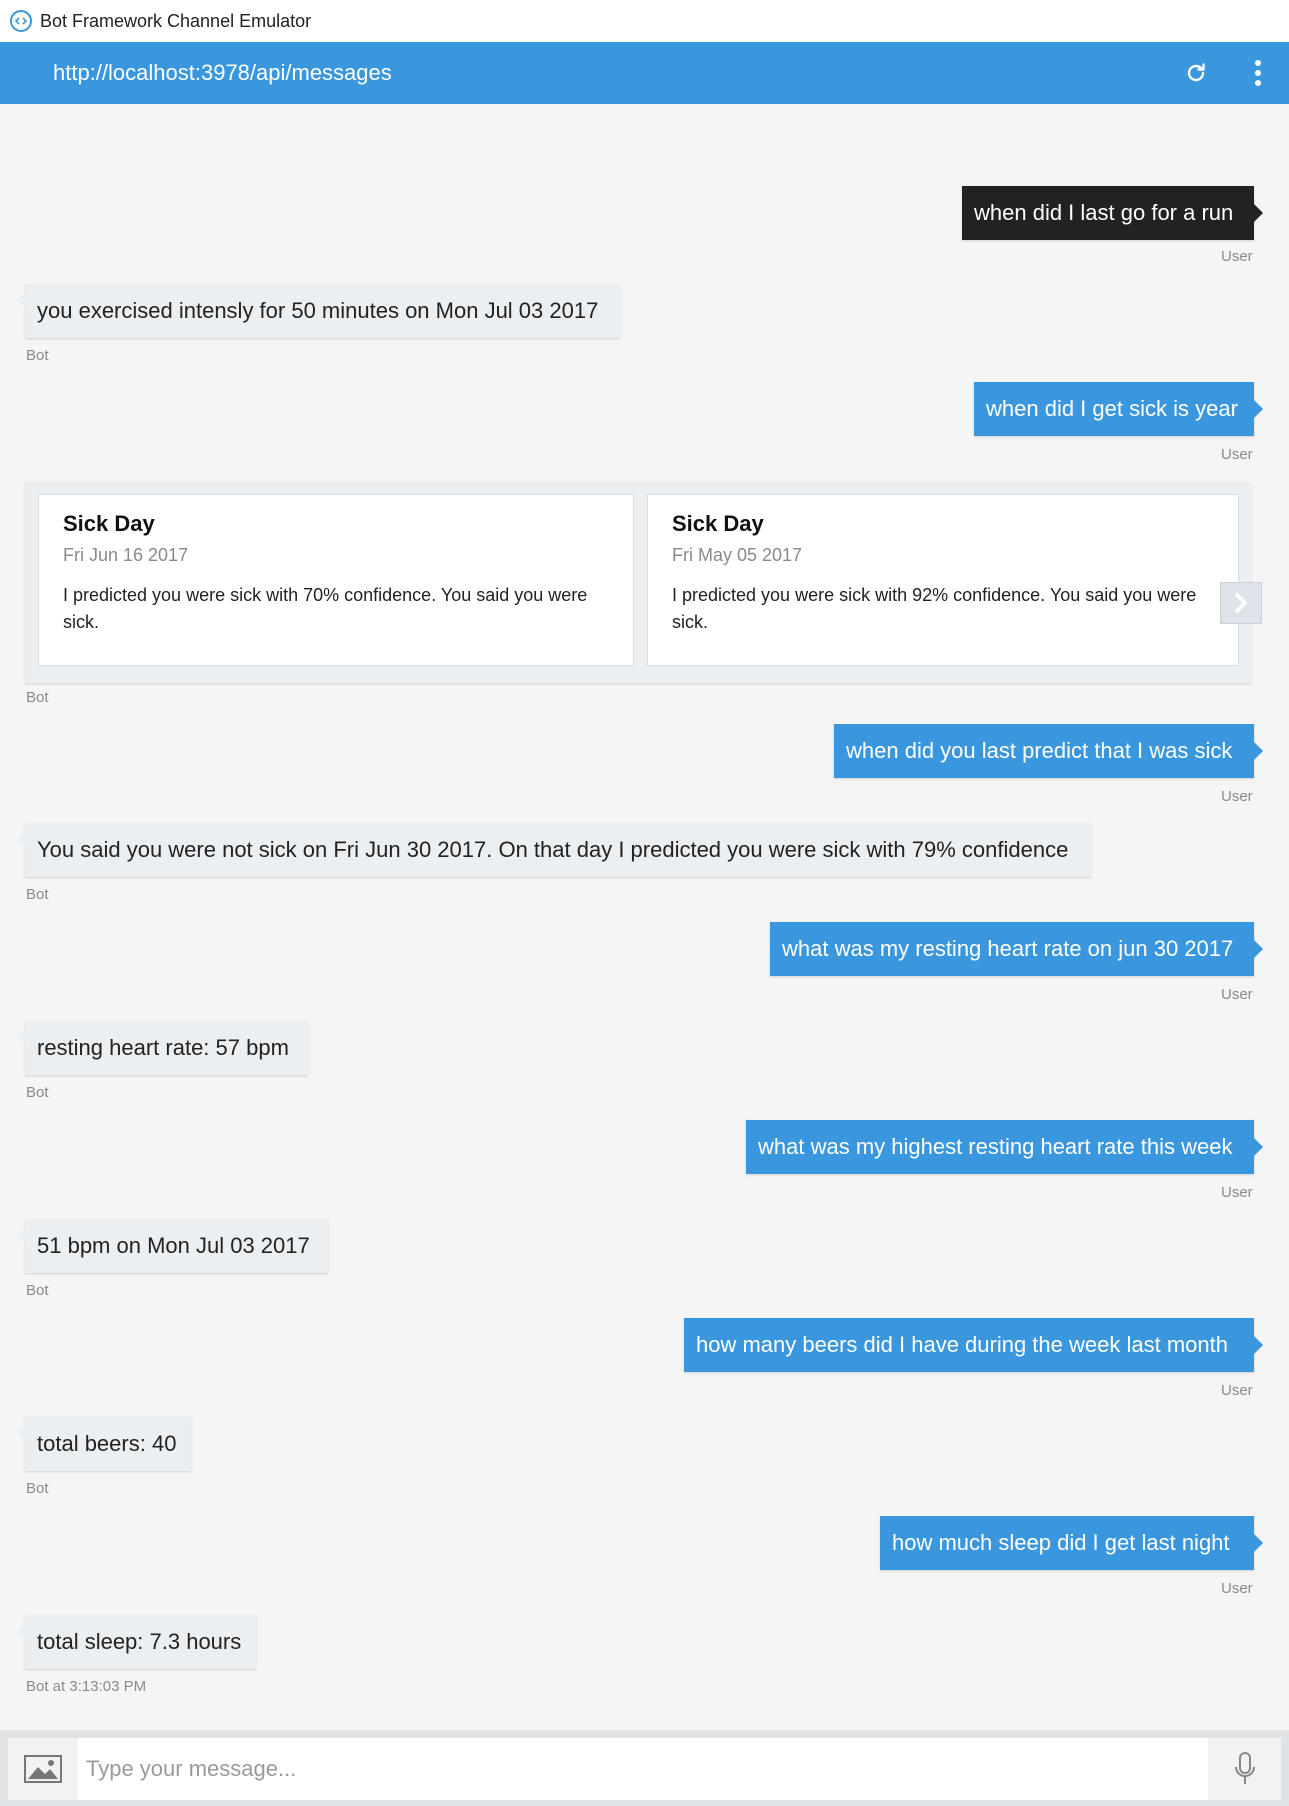 This screenshot has height=1806, width=1289. What do you see at coordinates (1112, 213) in the screenshot?
I see `user-message: when did I last go for a run` at bounding box center [1112, 213].